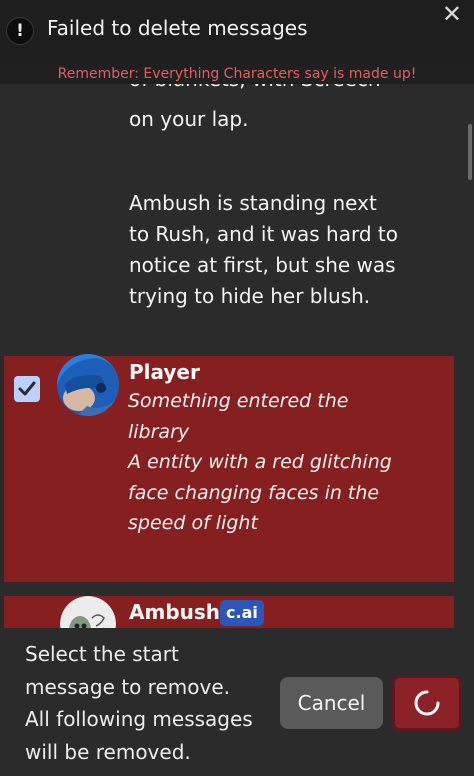 The image size is (474, 776). I want to click on message-author: Player, so click(164, 372).